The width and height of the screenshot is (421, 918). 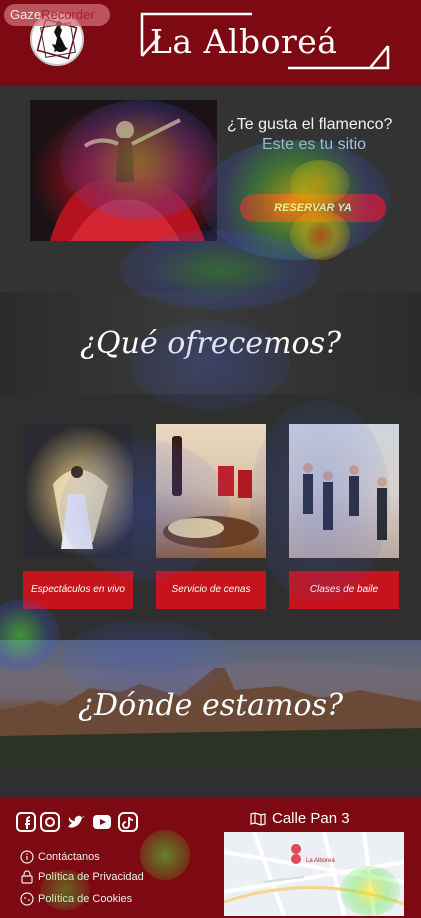 What do you see at coordinates (210, 783) in the screenshot?
I see `section-divider` at bounding box center [210, 783].